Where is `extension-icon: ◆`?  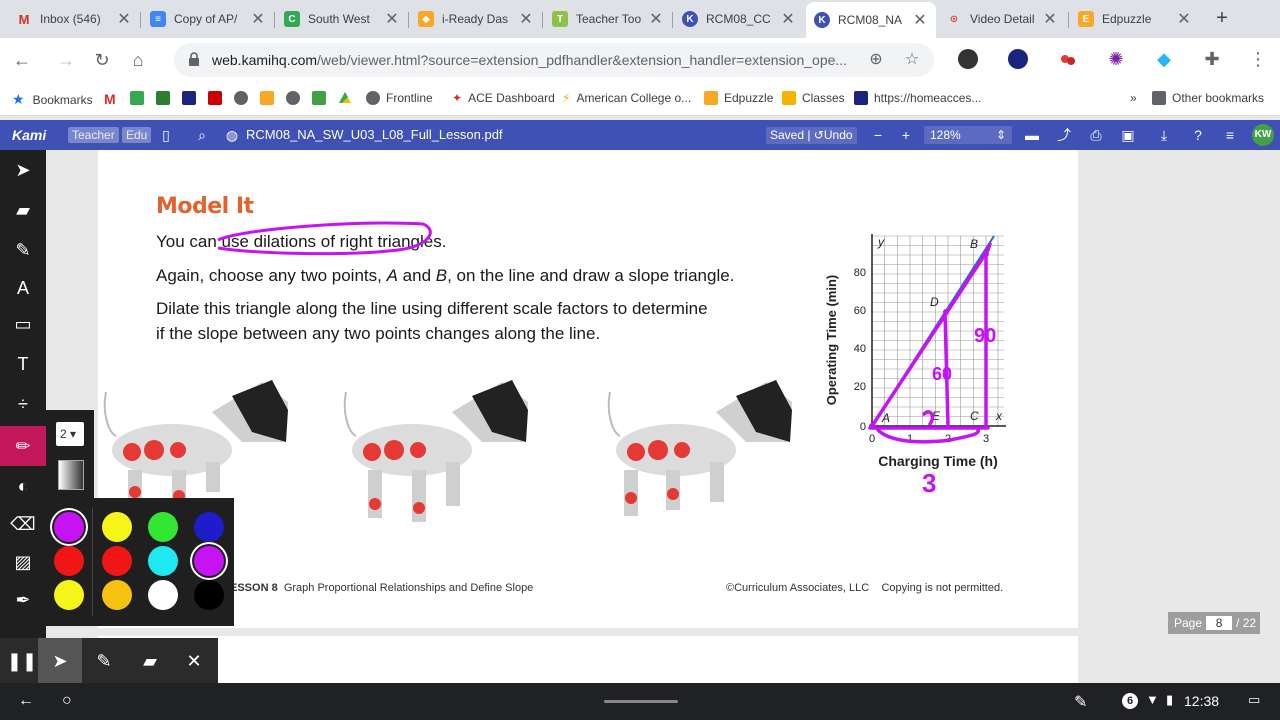
extension-icon: ◆ is located at coordinates (1164, 59).